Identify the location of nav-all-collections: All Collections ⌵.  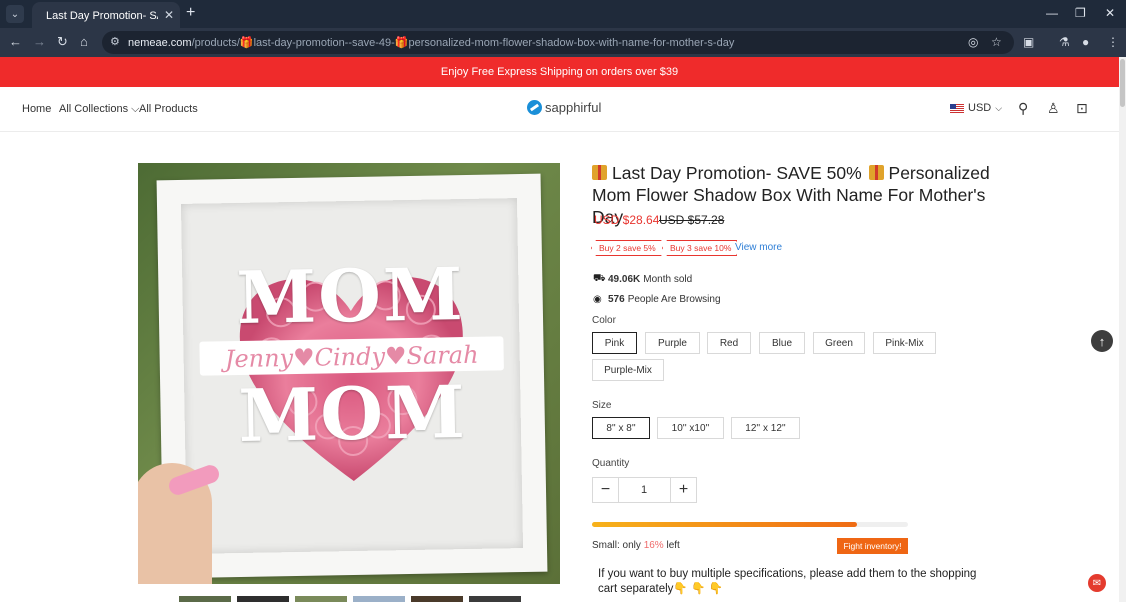
(99, 109).